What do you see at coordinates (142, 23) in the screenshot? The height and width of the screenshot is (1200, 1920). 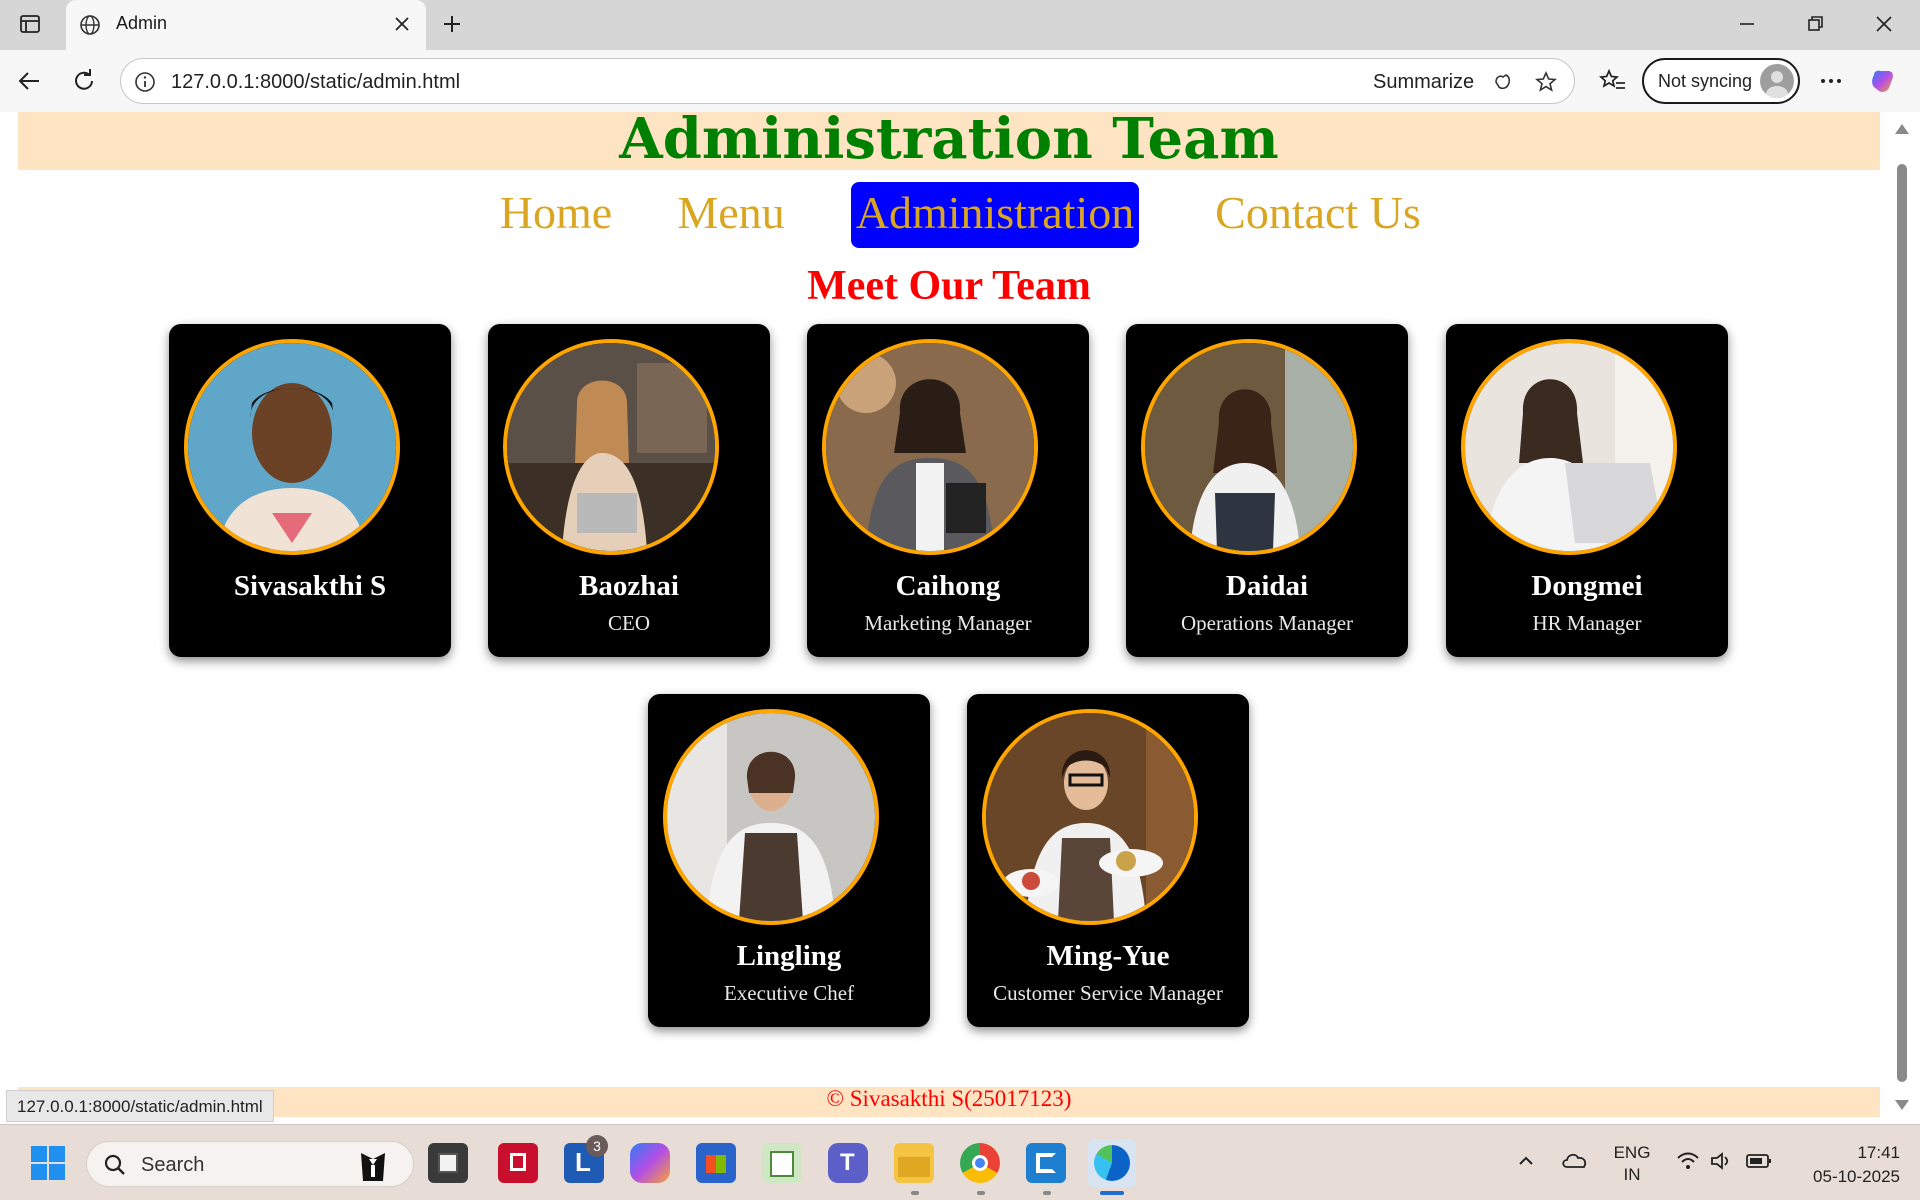 I see `tab-title: Admin` at bounding box center [142, 23].